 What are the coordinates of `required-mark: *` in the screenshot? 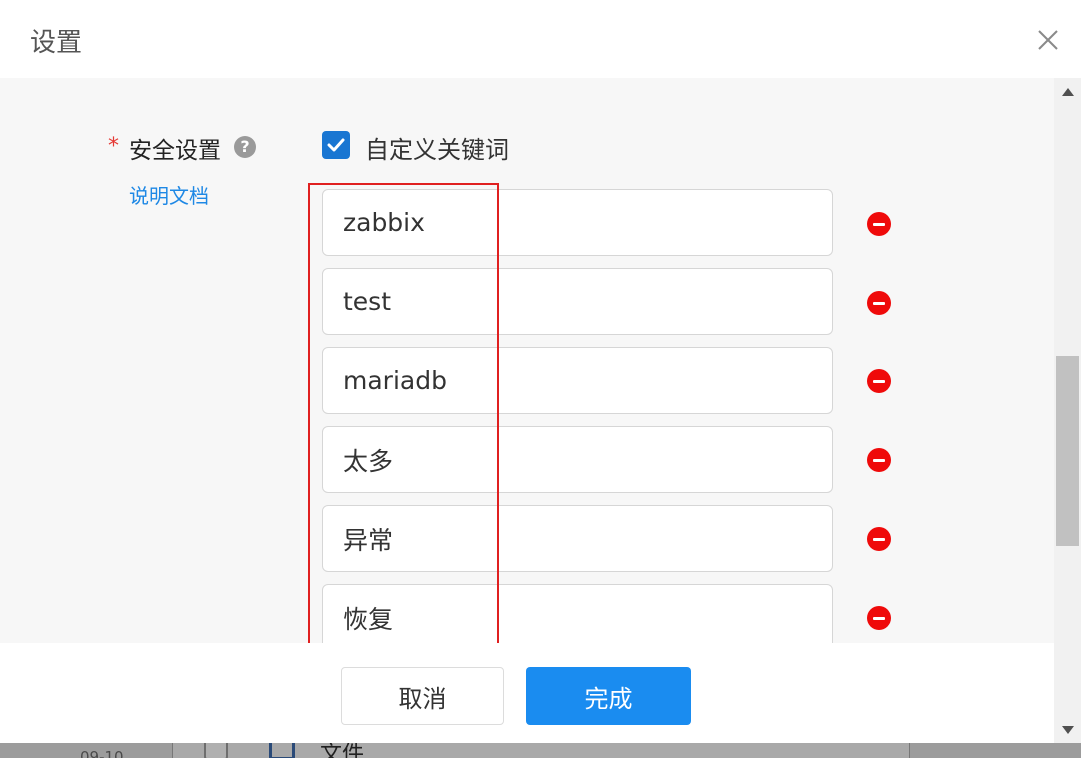 It's located at (113, 146).